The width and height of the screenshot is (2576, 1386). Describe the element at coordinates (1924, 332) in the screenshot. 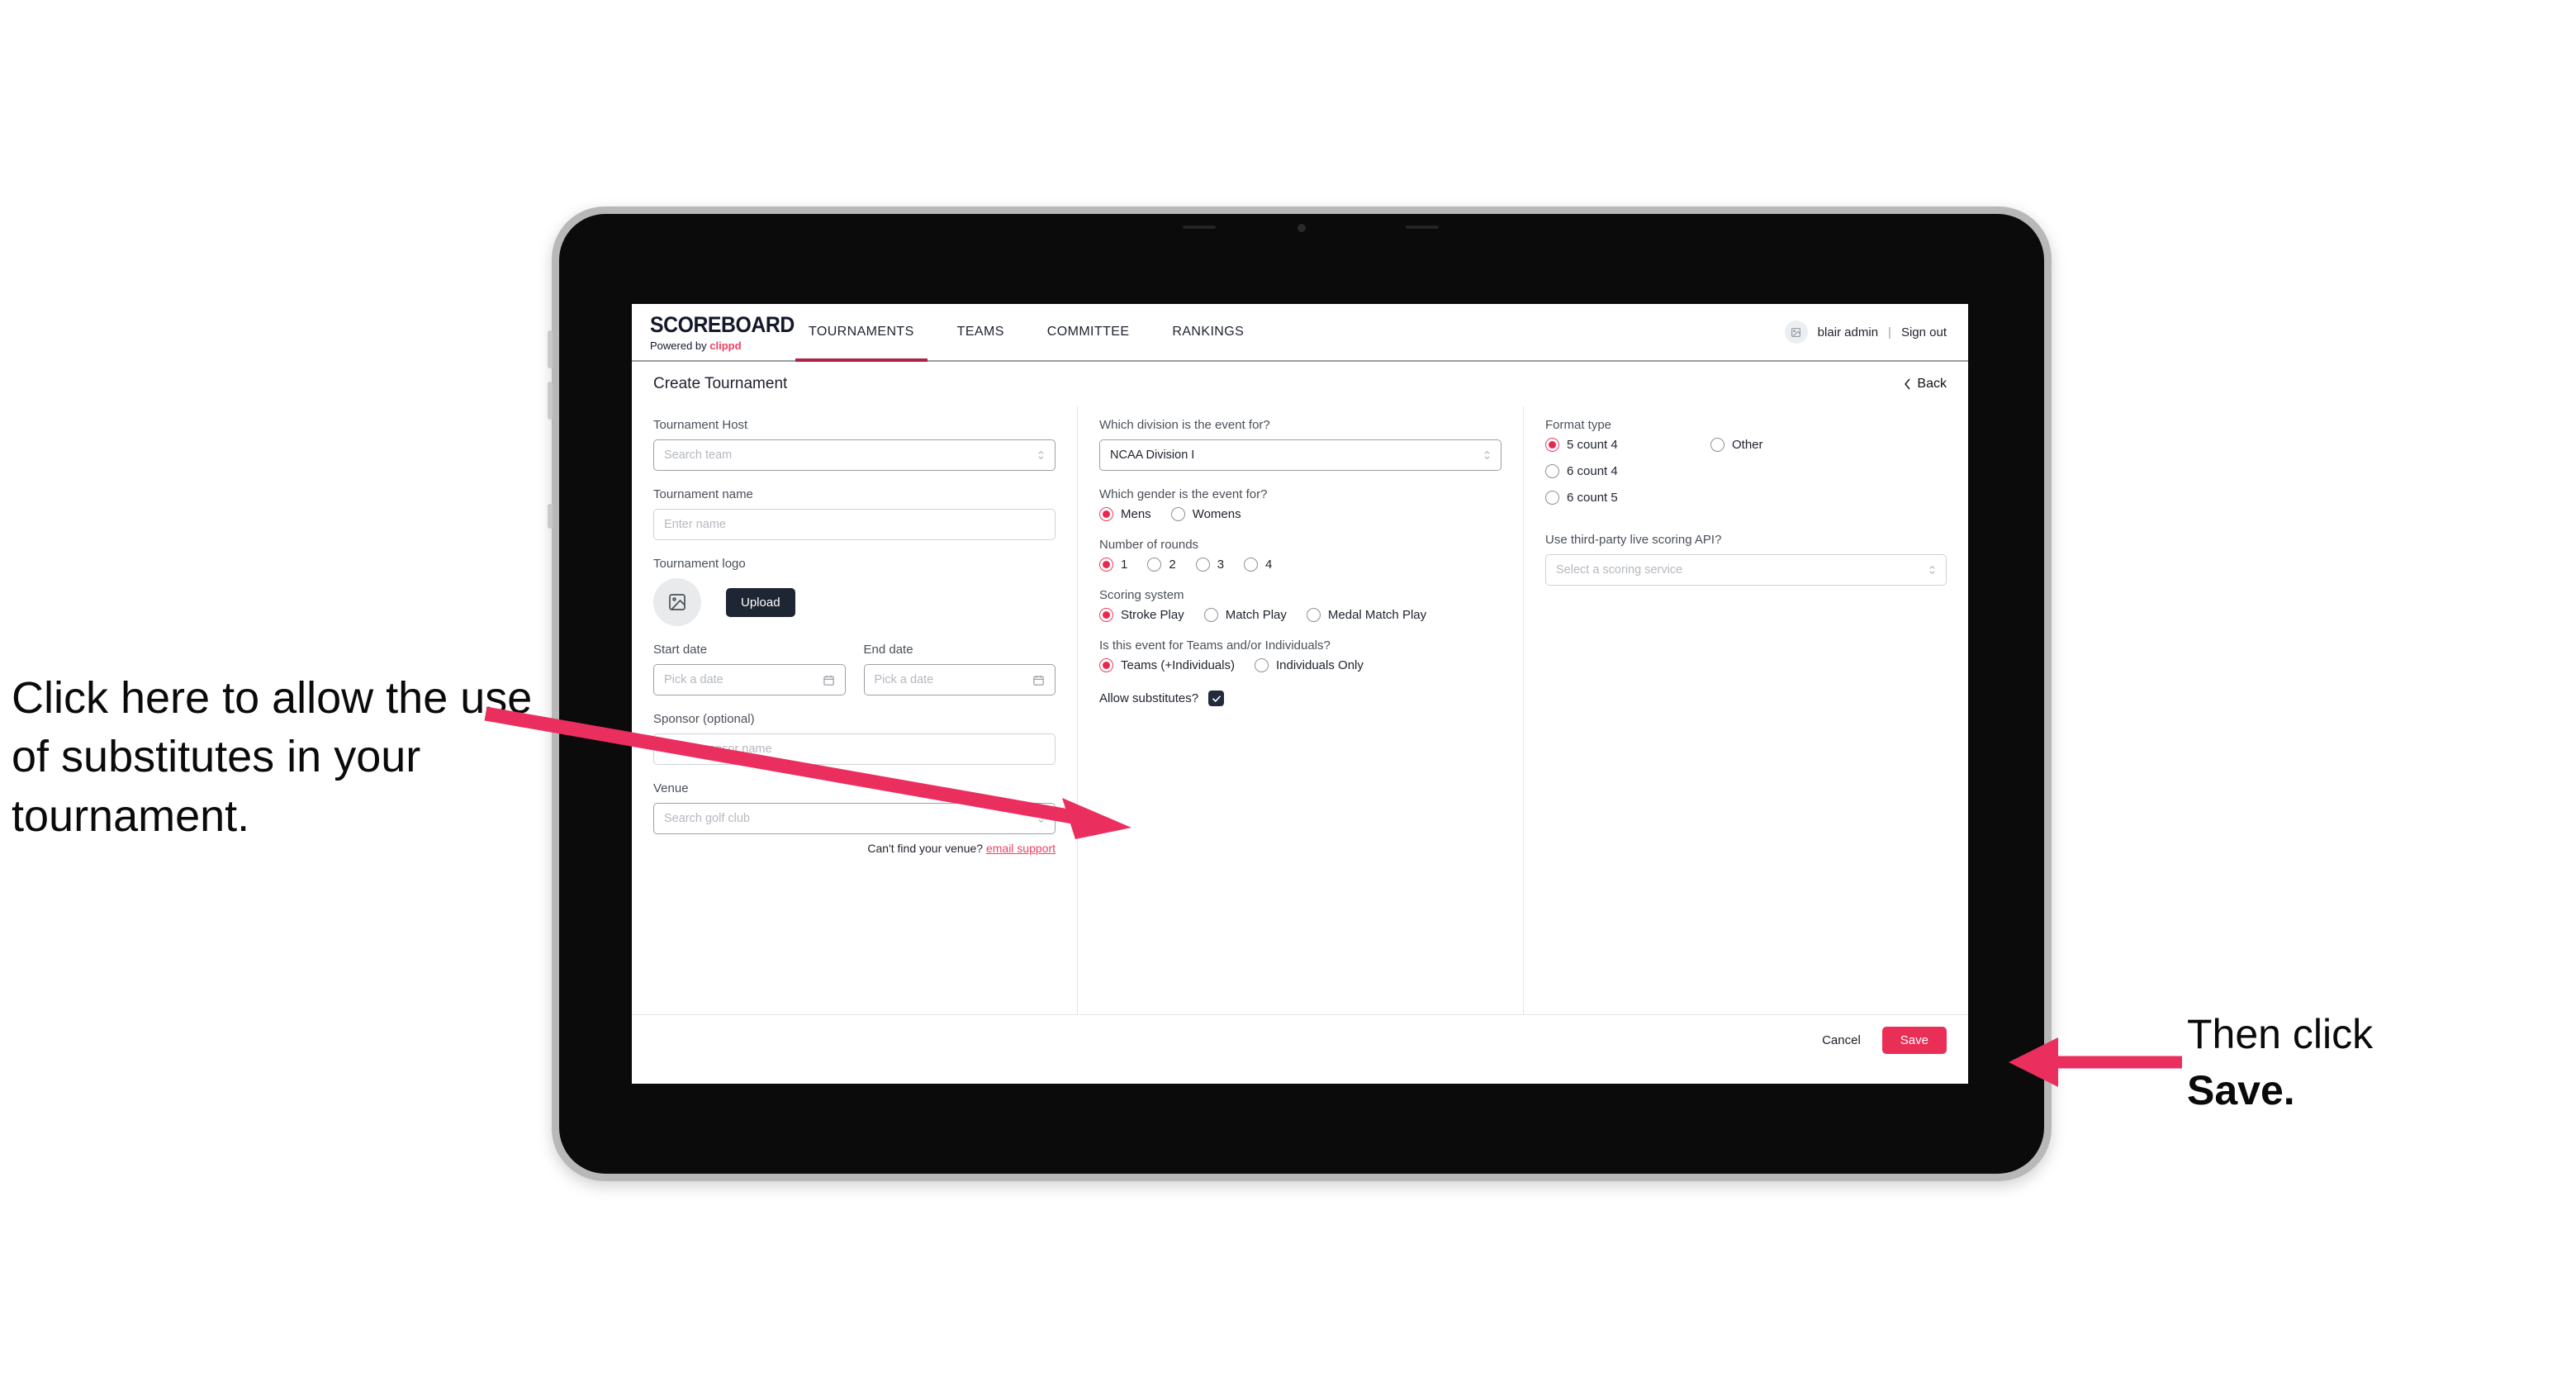

I see `sign-out-link: Sign out` at that location.